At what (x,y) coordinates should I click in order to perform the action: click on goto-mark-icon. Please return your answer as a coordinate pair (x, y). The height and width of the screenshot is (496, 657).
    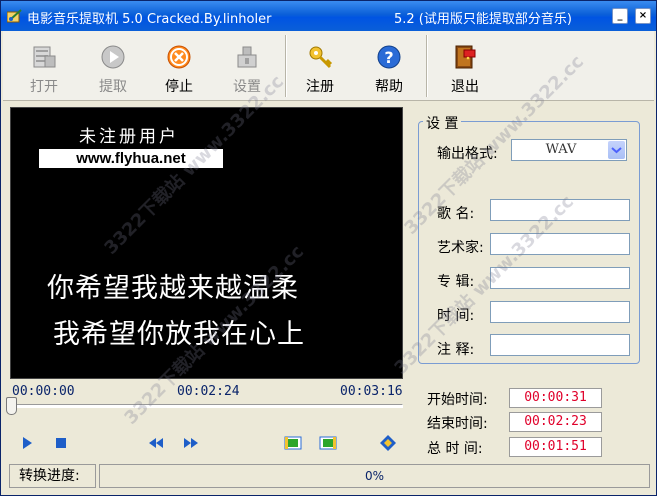
    Looking at the image, I should click on (388, 443).